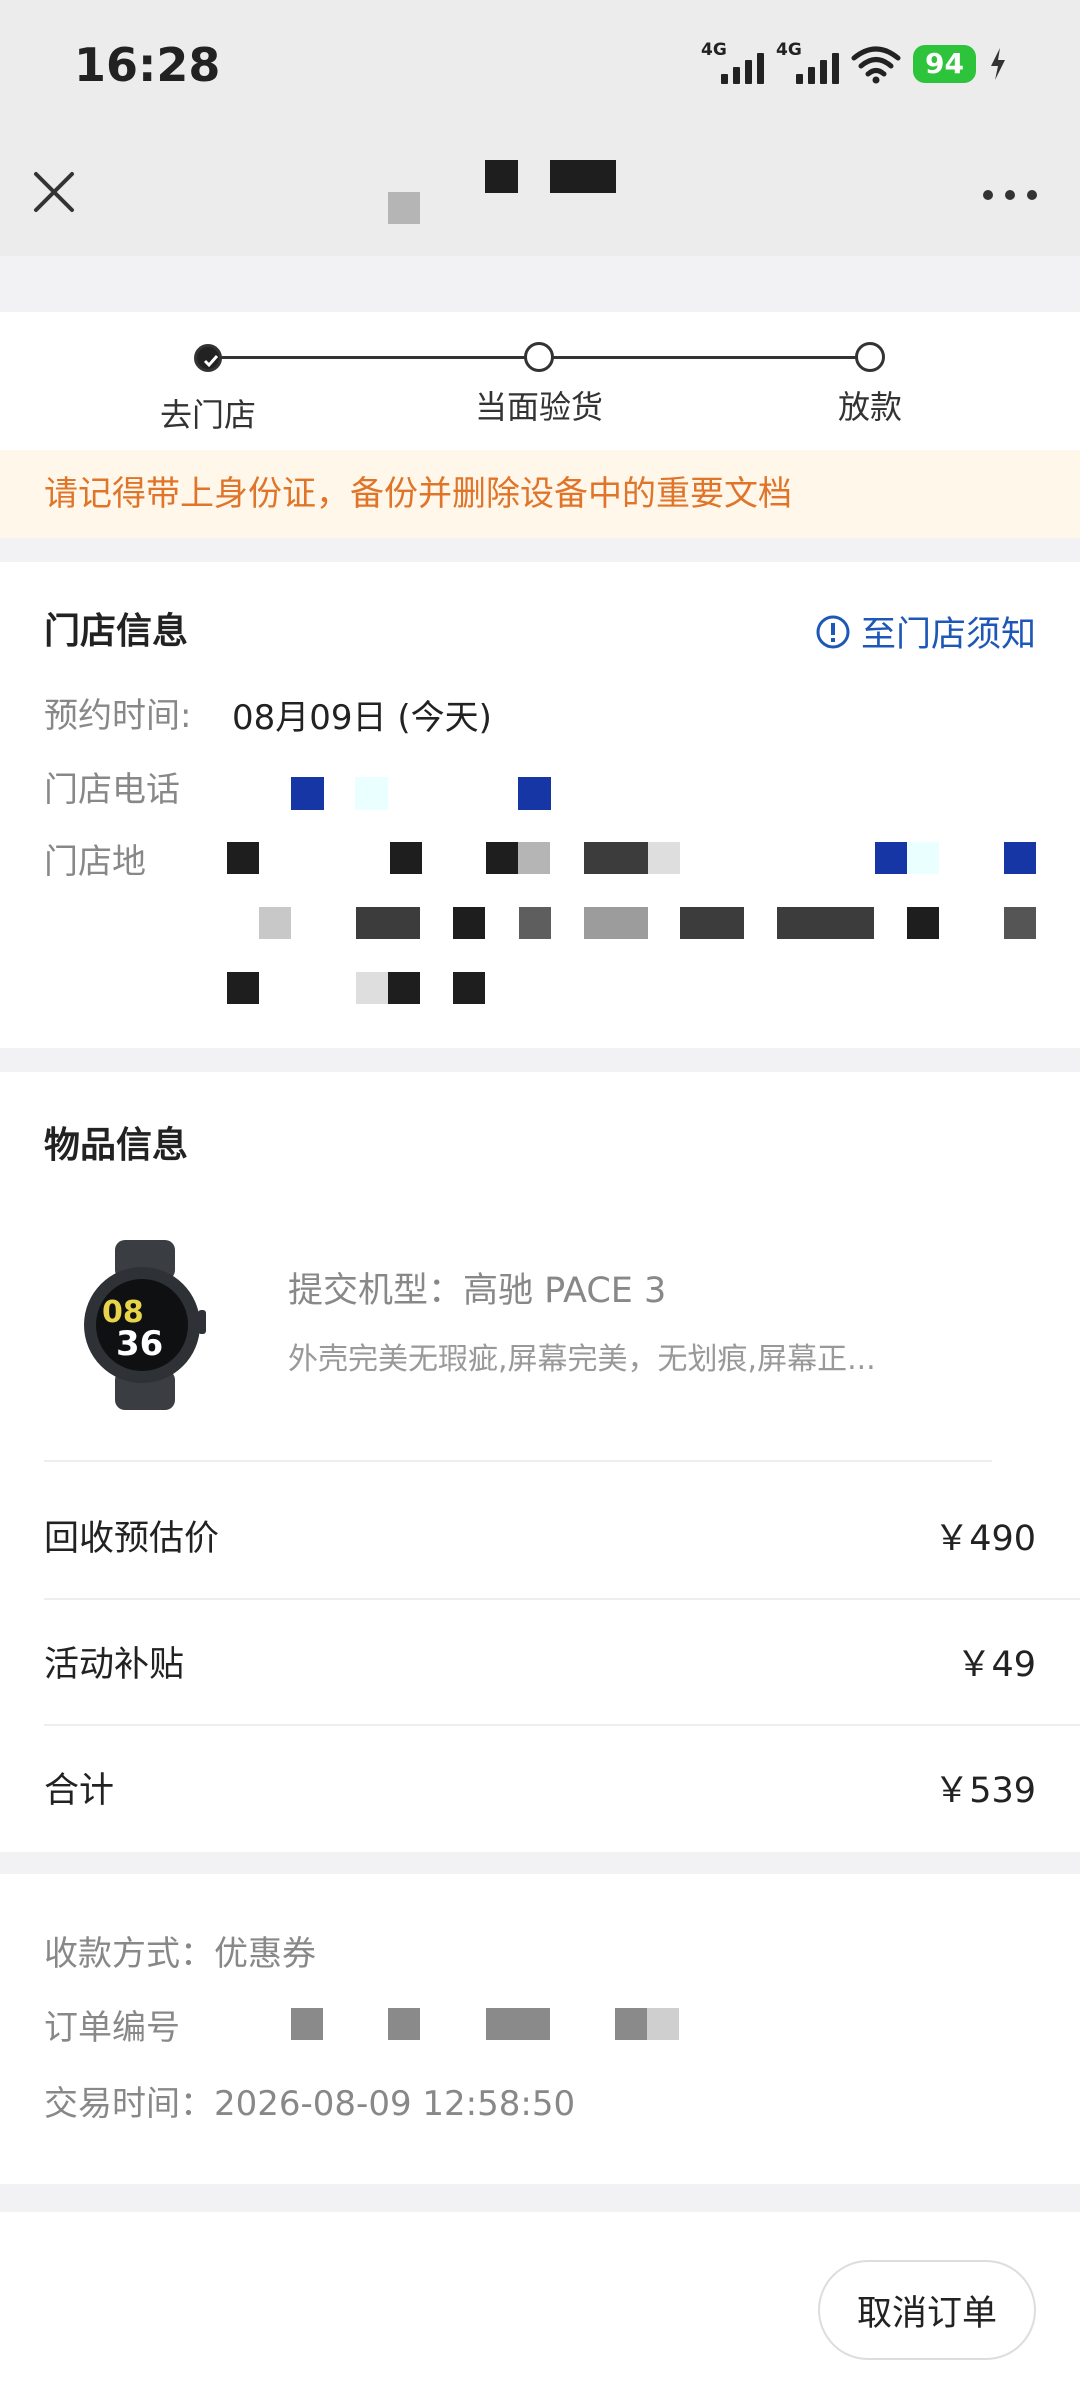 This screenshot has height=2403, width=1080. Describe the element at coordinates (876, 65) in the screenshot. I see `wifi-icon` at that location.